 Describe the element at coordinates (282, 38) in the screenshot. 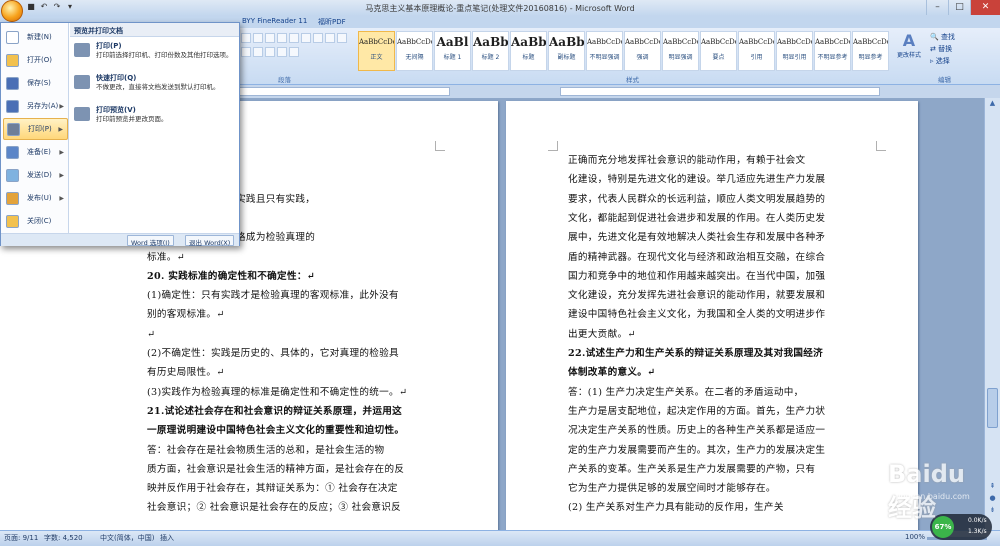

I see `decrease-indent-button` at that location.